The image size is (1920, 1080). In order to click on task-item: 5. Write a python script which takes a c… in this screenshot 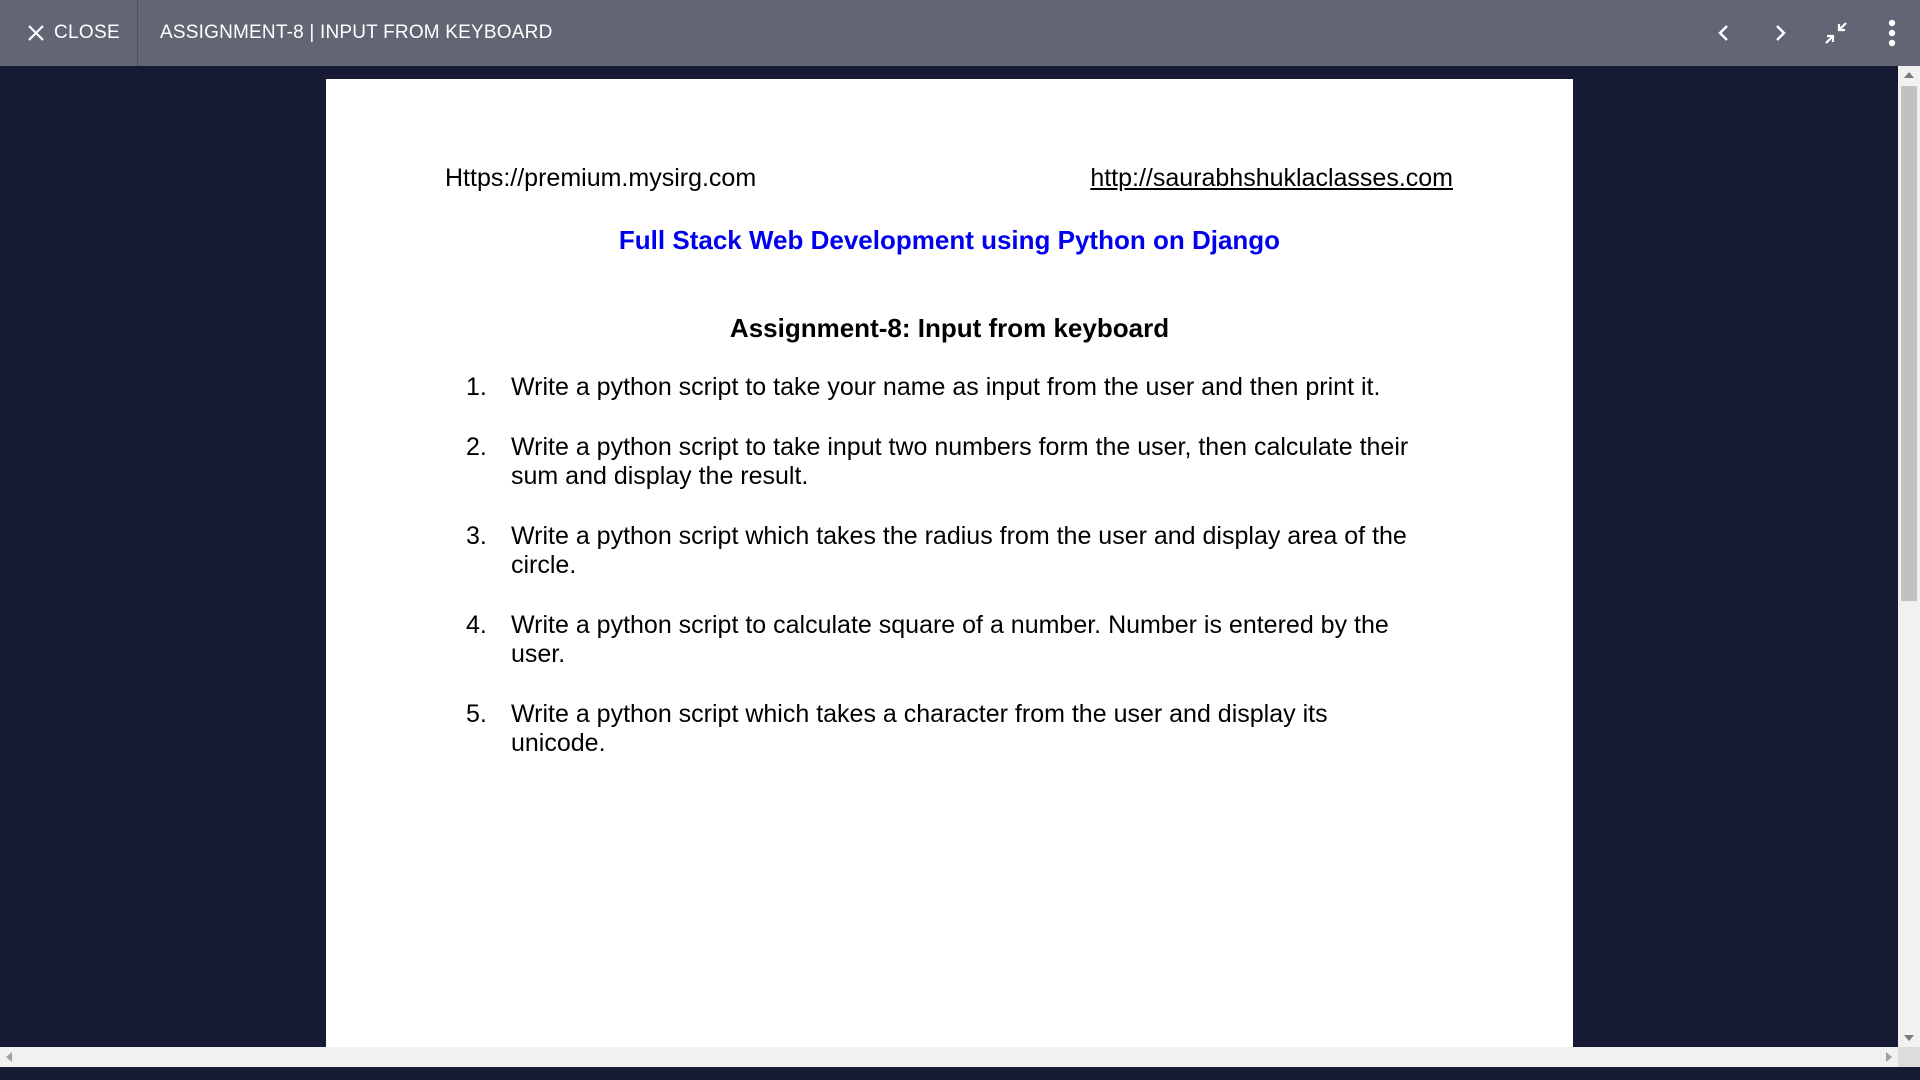, I will do `click(946, 729)`.